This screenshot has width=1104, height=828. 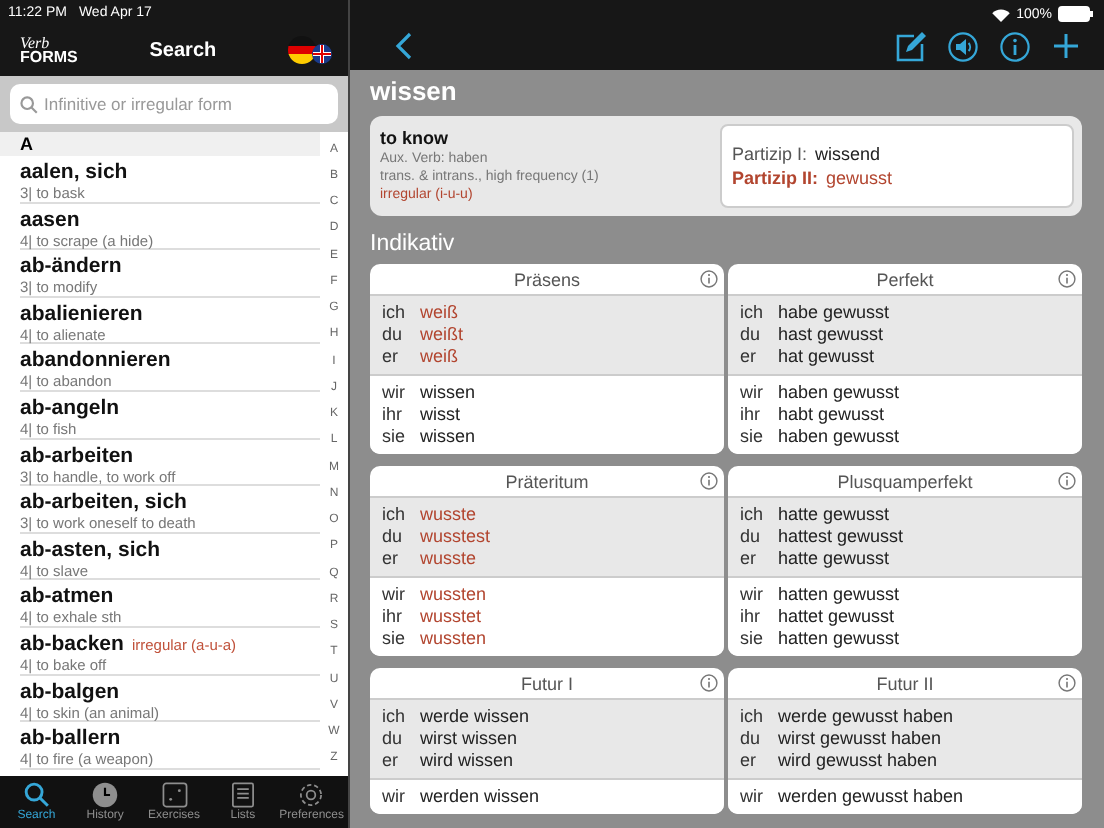 What do you see at coordinates (81, 313) in the screenshot?
I see `verb-label: abalienieren` at bounding box center [81, 313].